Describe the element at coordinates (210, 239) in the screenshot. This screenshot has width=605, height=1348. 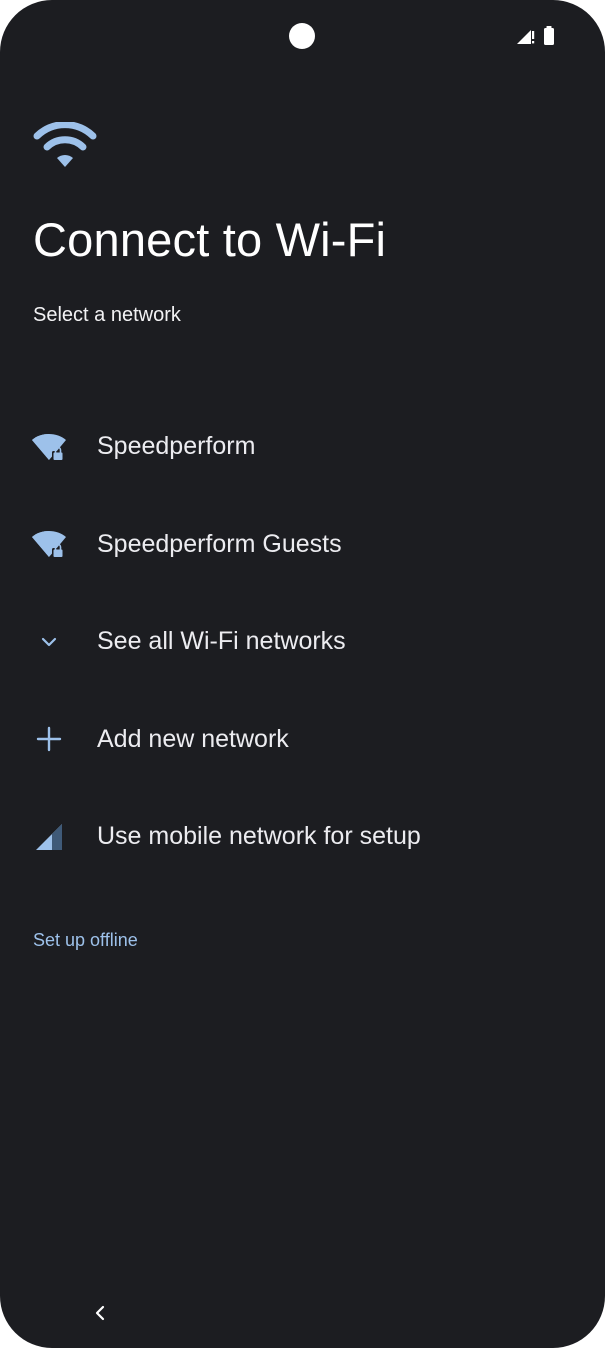
I see `page-title: Connect to Wi-Fi` at that location.